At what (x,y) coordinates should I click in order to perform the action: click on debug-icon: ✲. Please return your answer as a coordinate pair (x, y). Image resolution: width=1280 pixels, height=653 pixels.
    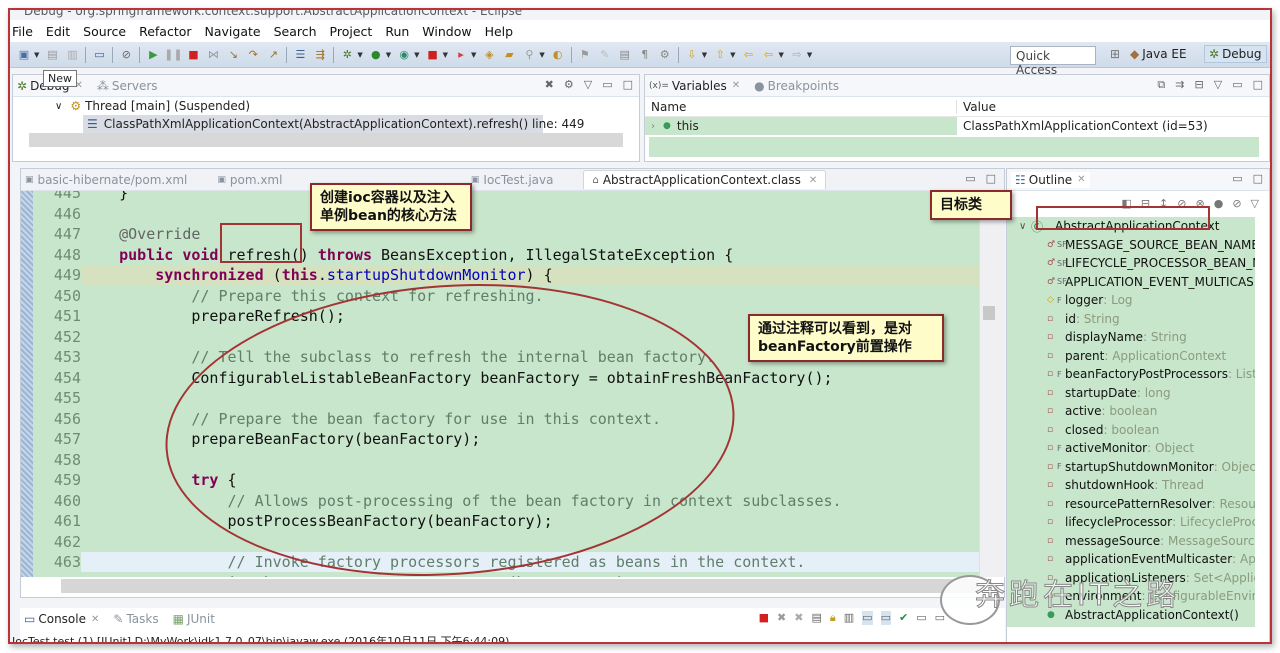
    Looking at the image, I should click on (347, 55).